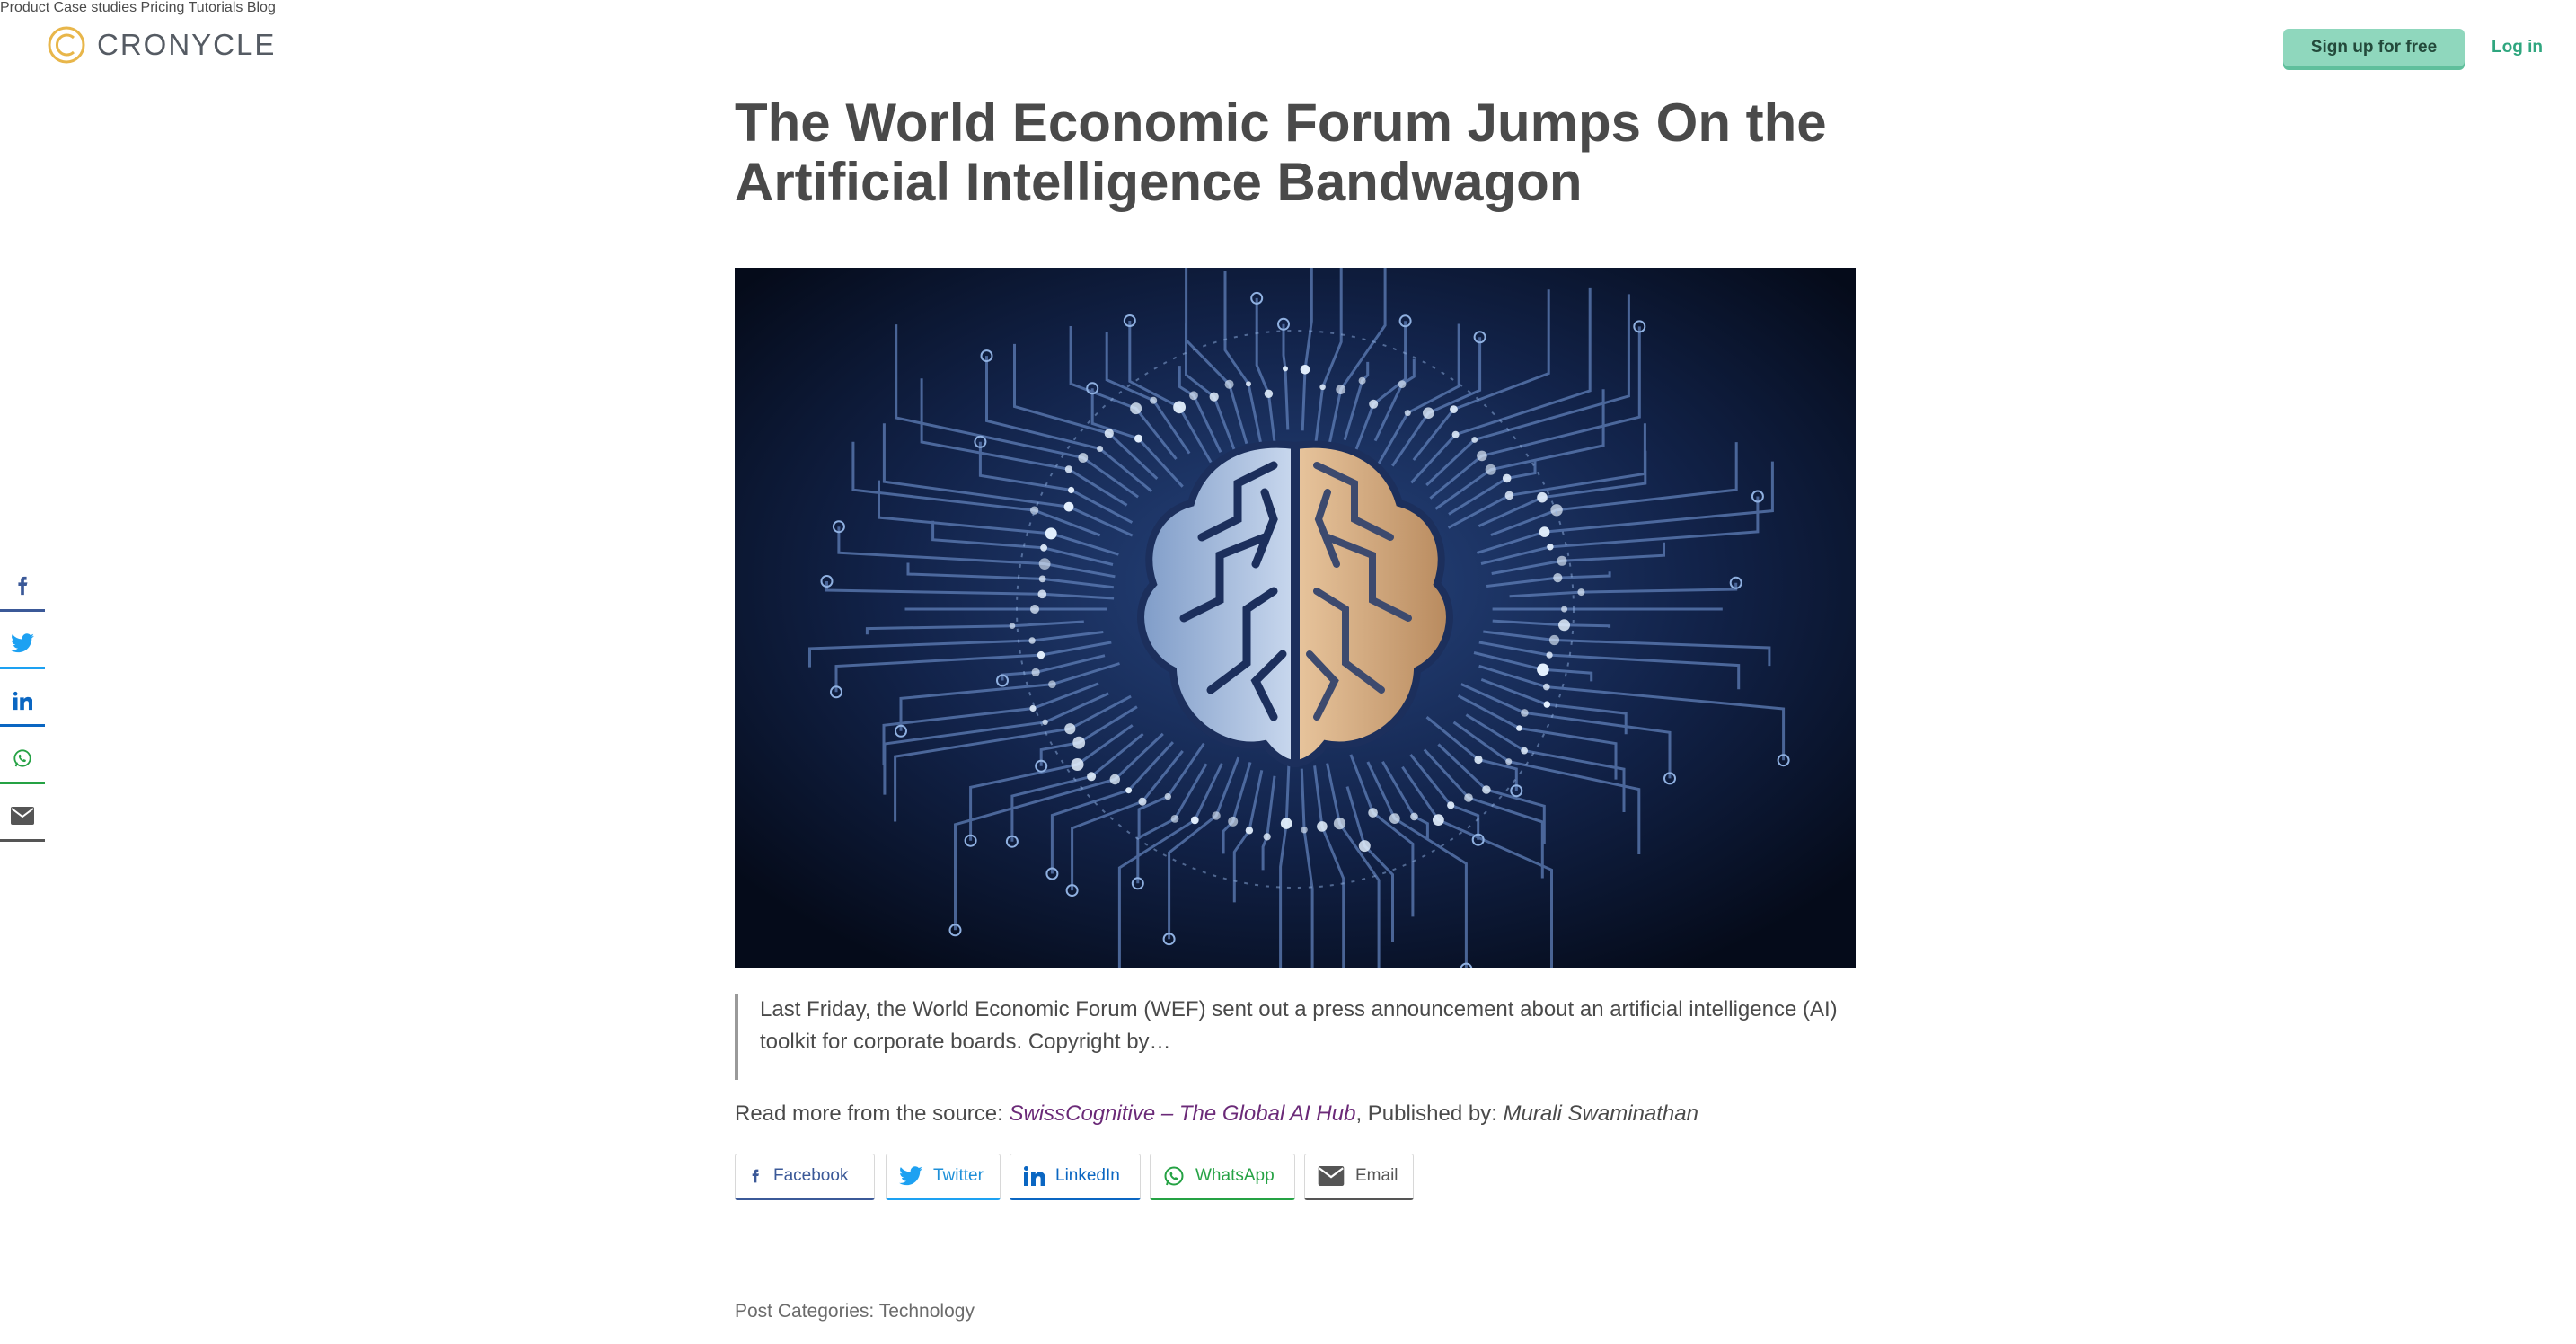 The image size is (2576, 1344). Describe the element at coordinates (811, 1176) in the screenshot. I see `share-facebook-label: Facebook` at that location.